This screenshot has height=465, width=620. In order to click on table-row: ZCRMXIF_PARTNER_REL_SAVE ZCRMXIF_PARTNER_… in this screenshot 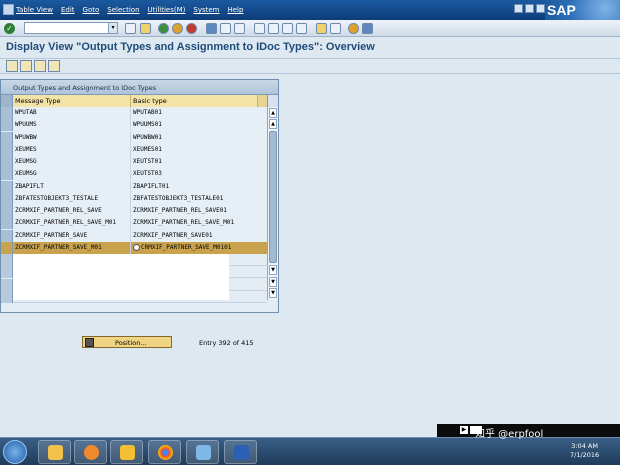, I will do `click(134, 211)`.